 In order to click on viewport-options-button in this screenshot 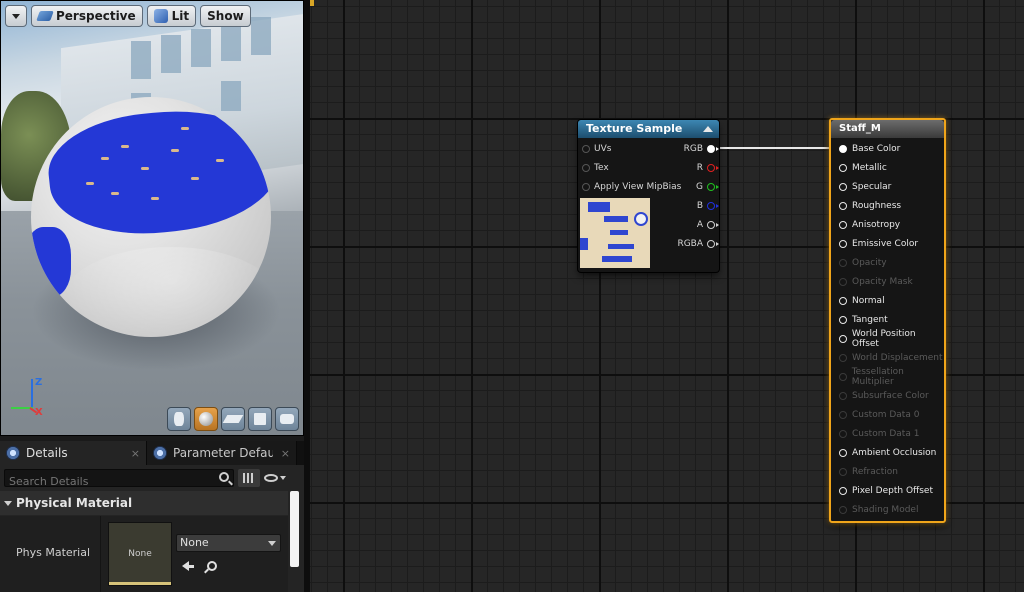, I will do `click(16, 16)`.